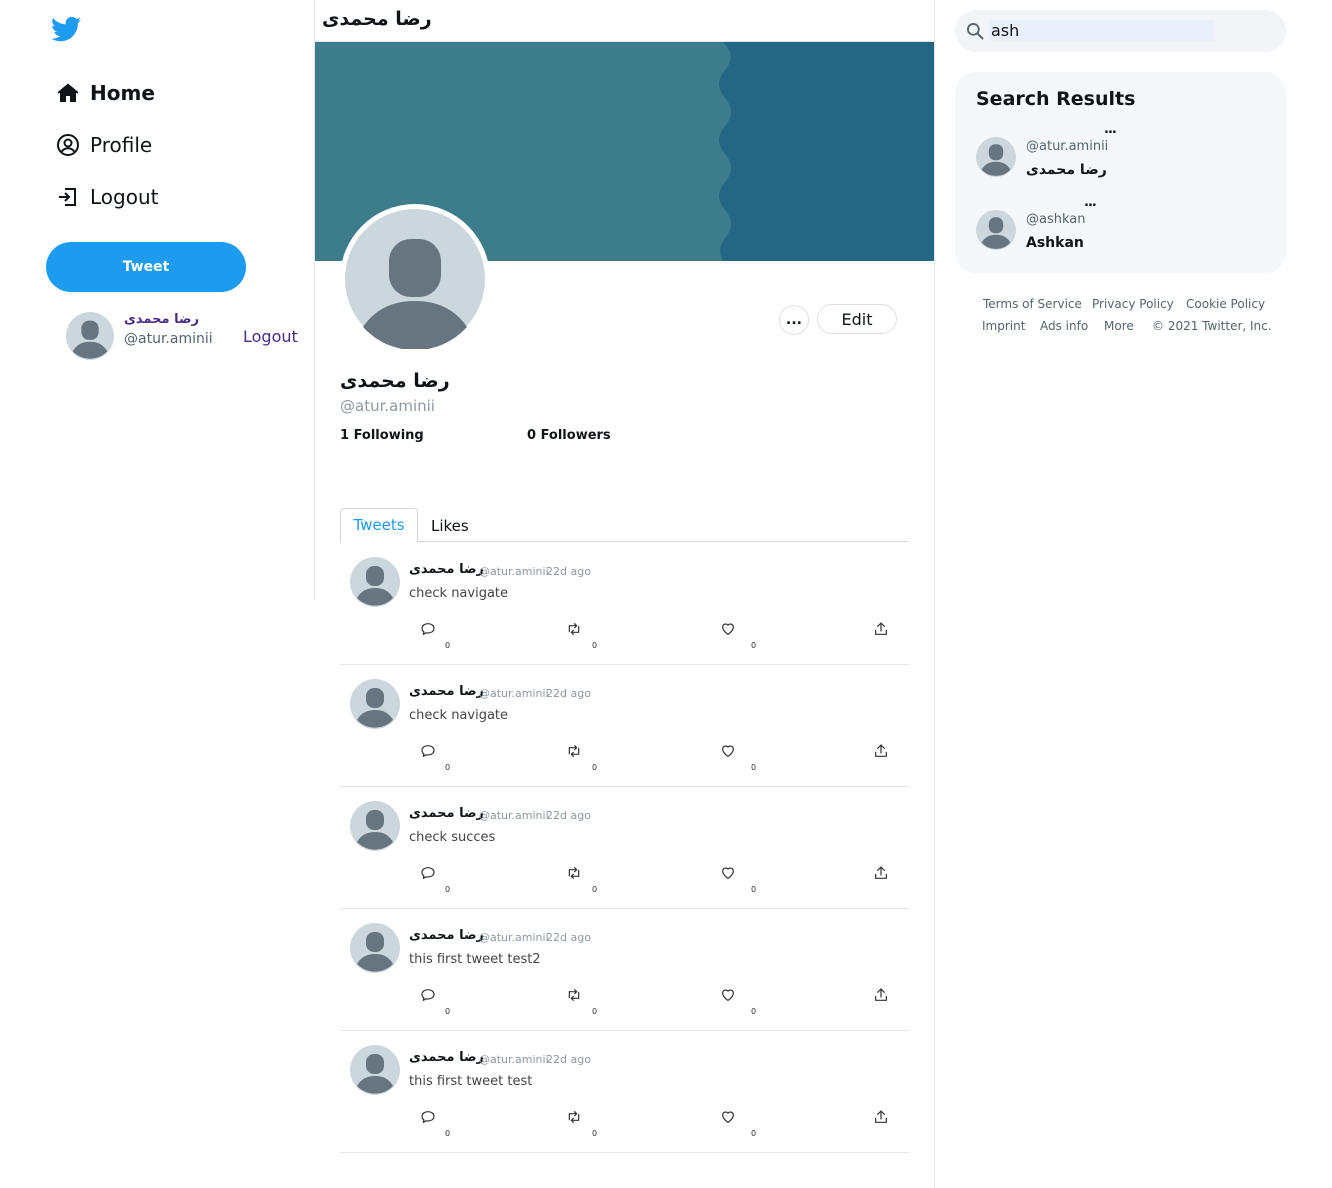 The width and height of the screenshot is (1332, 1188). Describe the element at coordinates (857, 319) in the screenshot. I see `edit-profile-button: Edit` at that location.